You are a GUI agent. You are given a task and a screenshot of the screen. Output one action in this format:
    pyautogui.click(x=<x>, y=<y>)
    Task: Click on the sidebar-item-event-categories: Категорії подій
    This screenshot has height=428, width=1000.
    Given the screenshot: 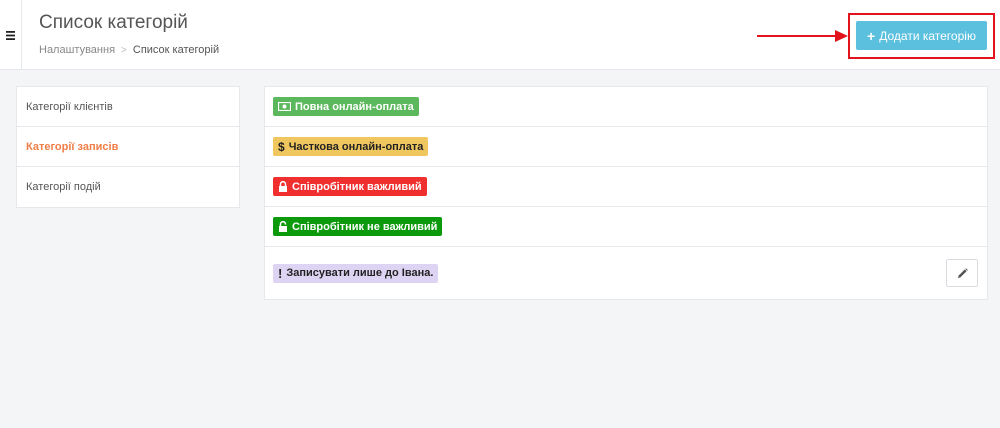 What is the action you would take?
    pyautogui.click(x=128, y=187)
    